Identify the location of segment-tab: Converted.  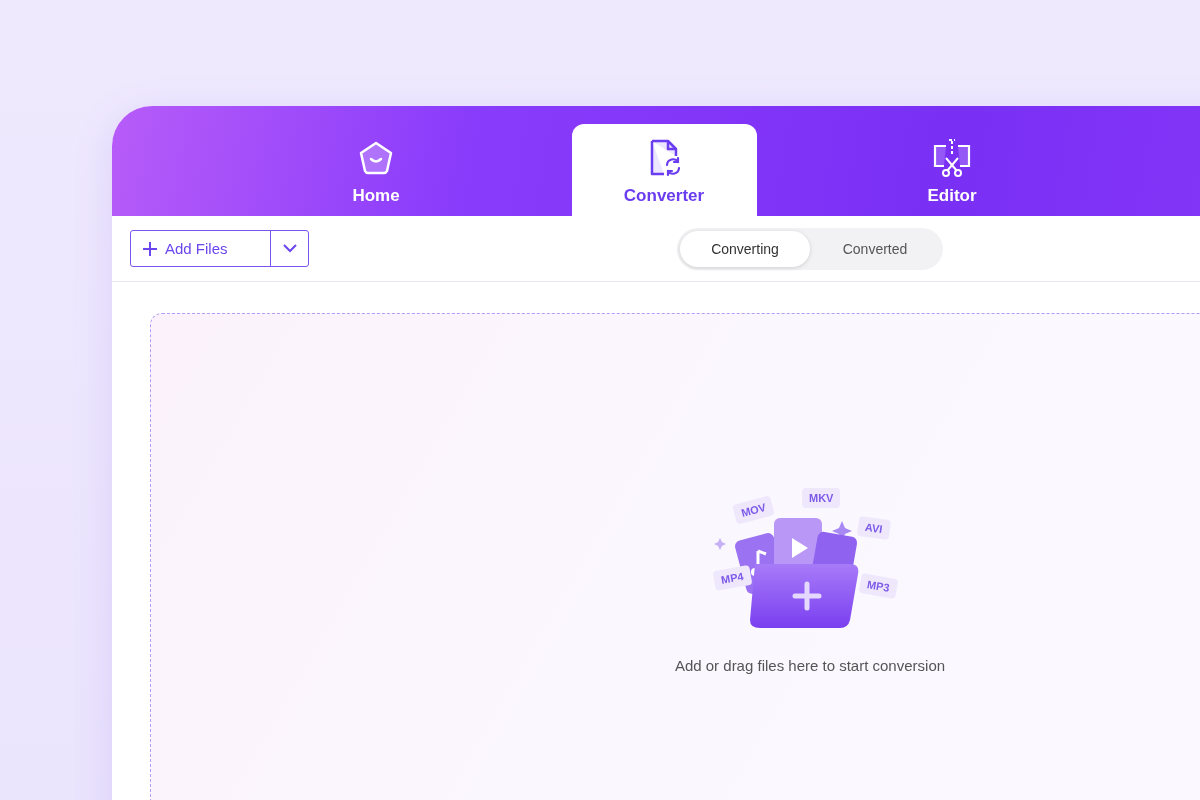
(875, 248).